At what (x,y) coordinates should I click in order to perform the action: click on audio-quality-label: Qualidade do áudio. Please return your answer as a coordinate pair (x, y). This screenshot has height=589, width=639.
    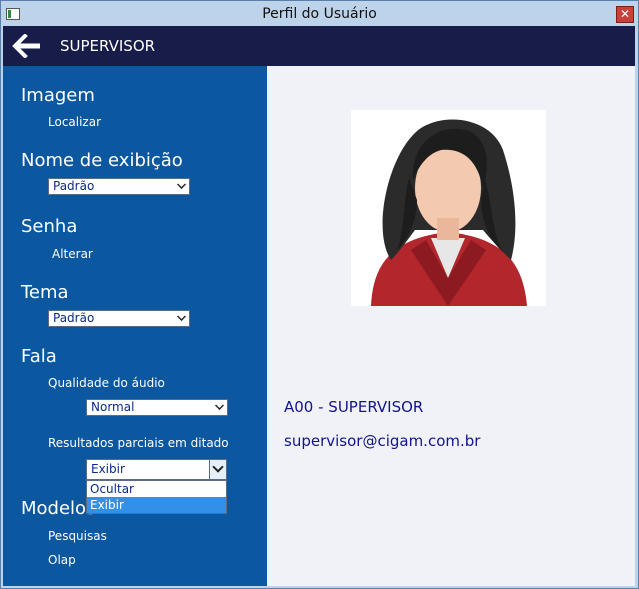
    Looking at the image, I should click on (106, 383).